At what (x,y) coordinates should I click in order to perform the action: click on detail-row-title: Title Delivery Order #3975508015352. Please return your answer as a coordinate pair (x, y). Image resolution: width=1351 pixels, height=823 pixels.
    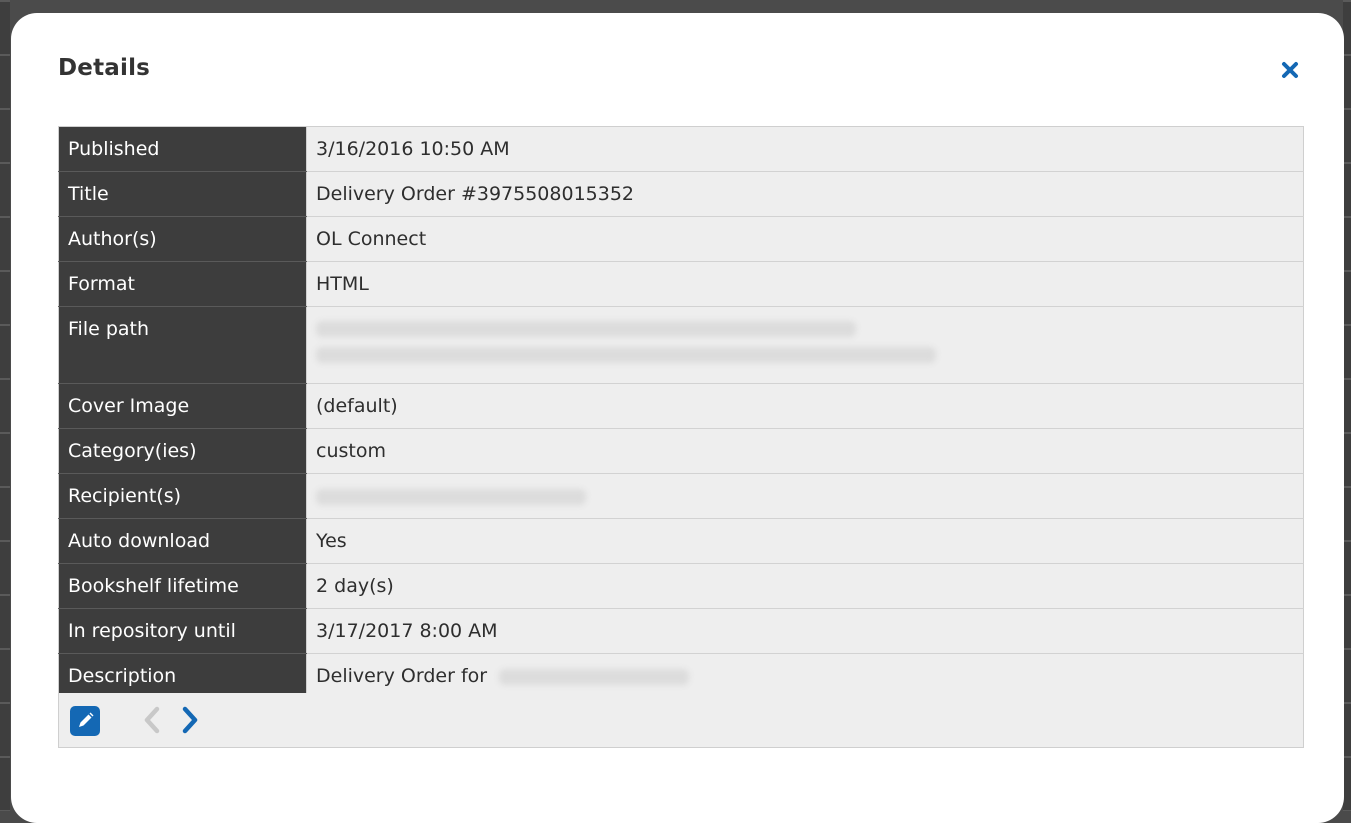
    Looking at the image, I should click on (681, 194).